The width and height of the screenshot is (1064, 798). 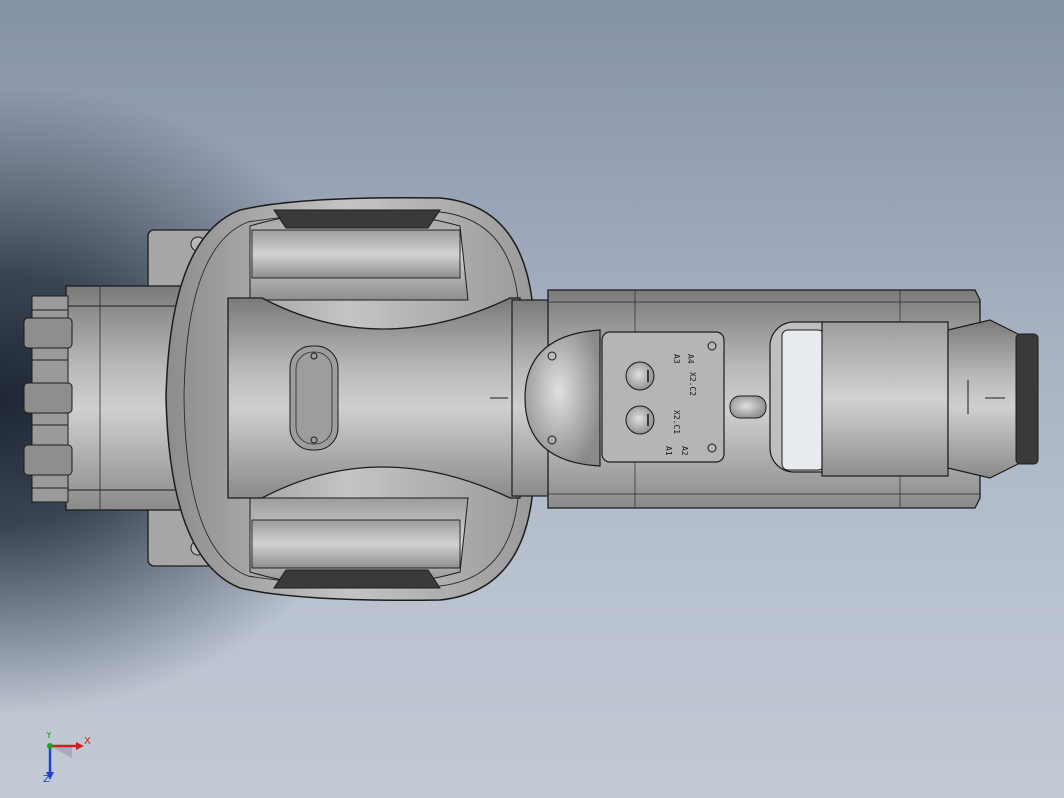 What do you see at coordinates (748, 407) in the screenshot?
I see `wrist-knob` at bounding box center [748, 407].